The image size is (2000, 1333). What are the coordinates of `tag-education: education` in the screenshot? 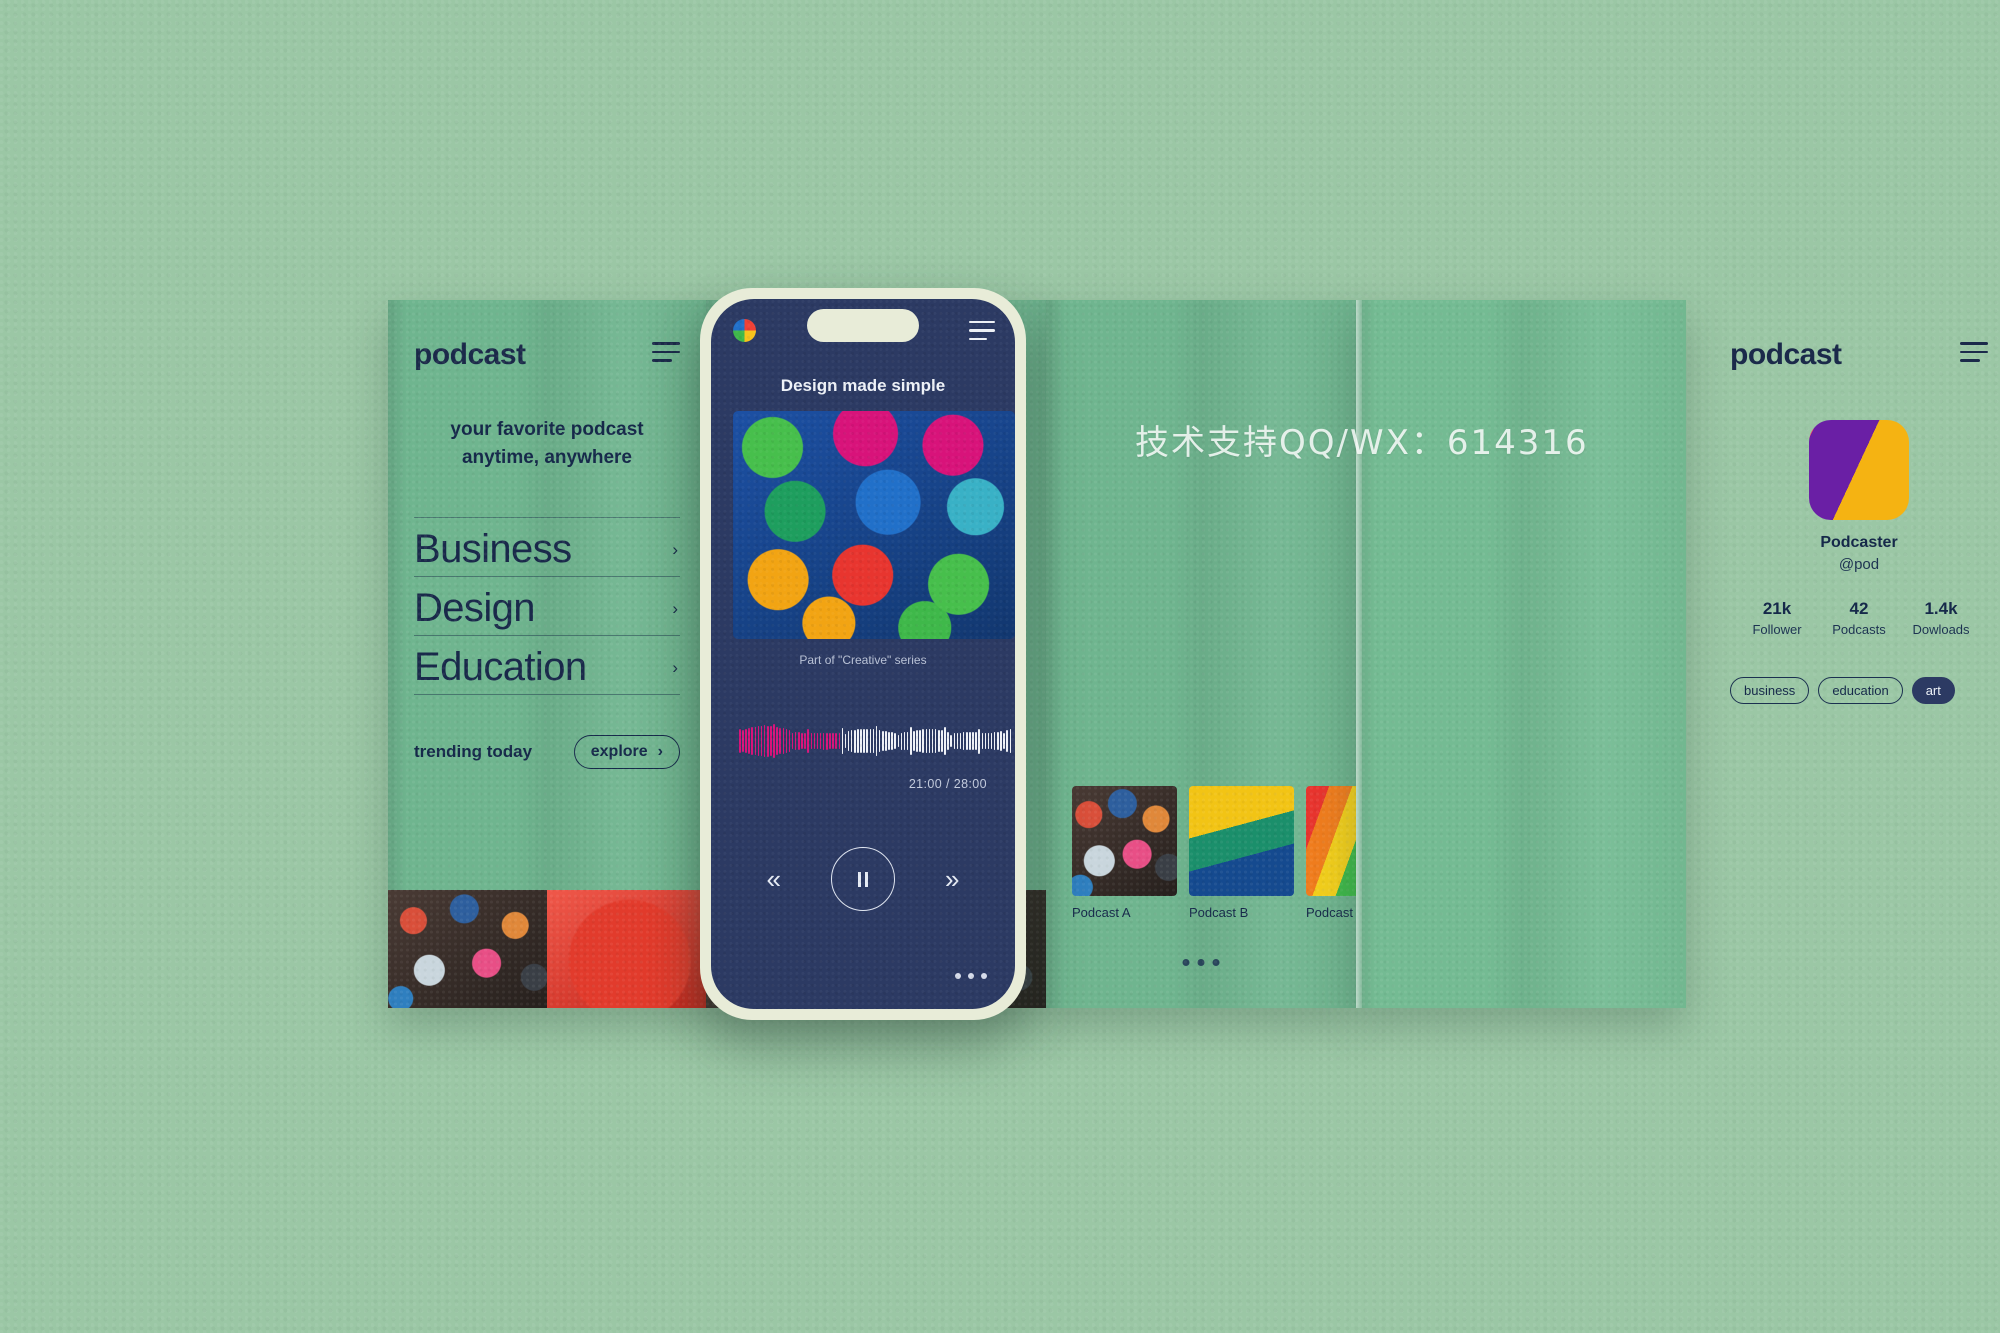 It's located at (1860, 690).